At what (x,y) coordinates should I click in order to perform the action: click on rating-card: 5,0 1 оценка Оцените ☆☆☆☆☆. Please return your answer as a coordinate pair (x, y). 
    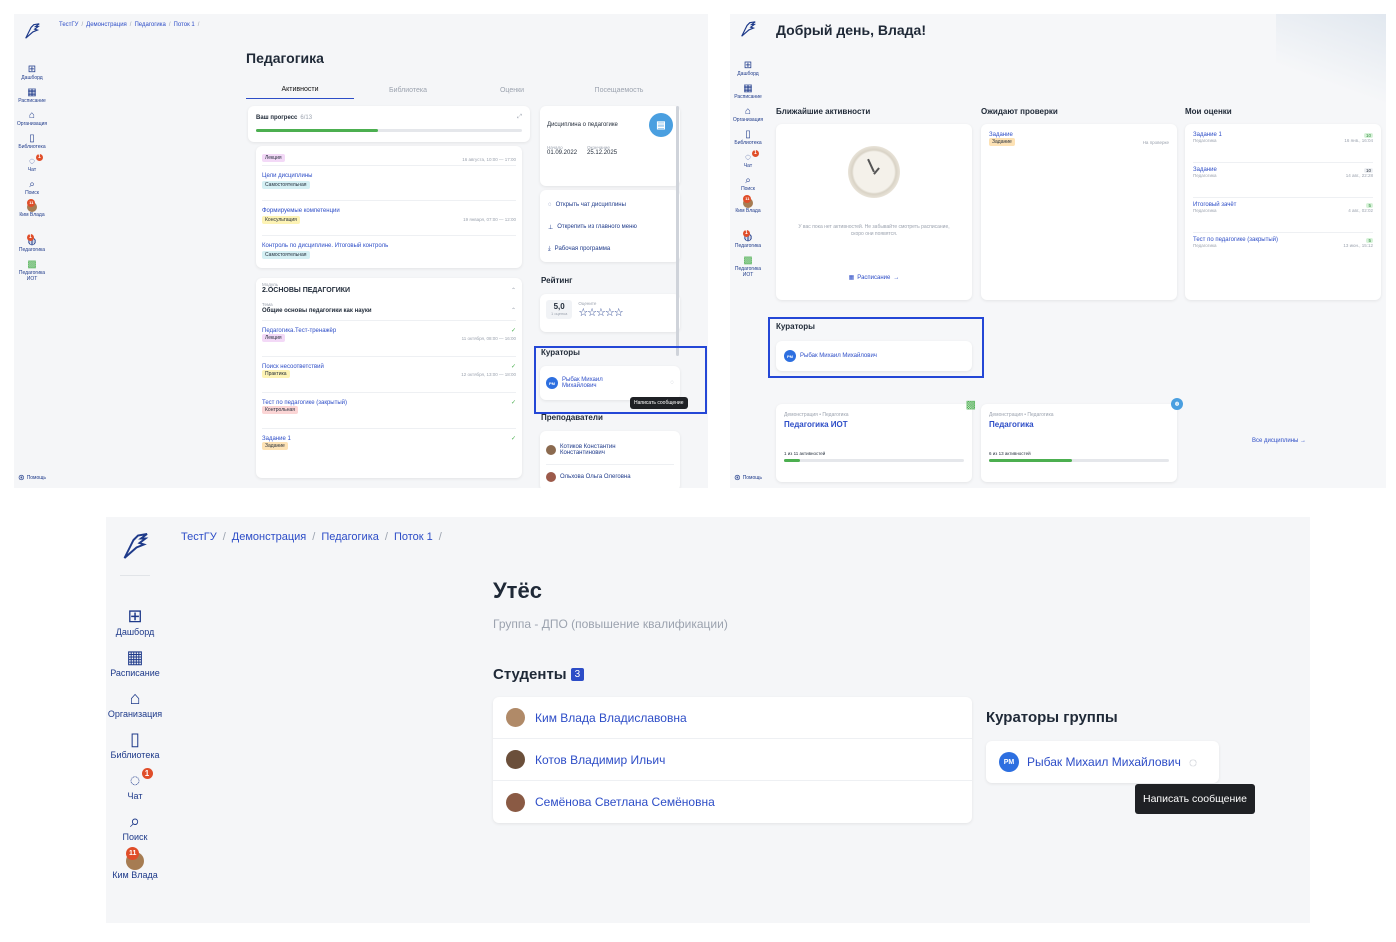
    Looking at the image, I should click on (610, 313).